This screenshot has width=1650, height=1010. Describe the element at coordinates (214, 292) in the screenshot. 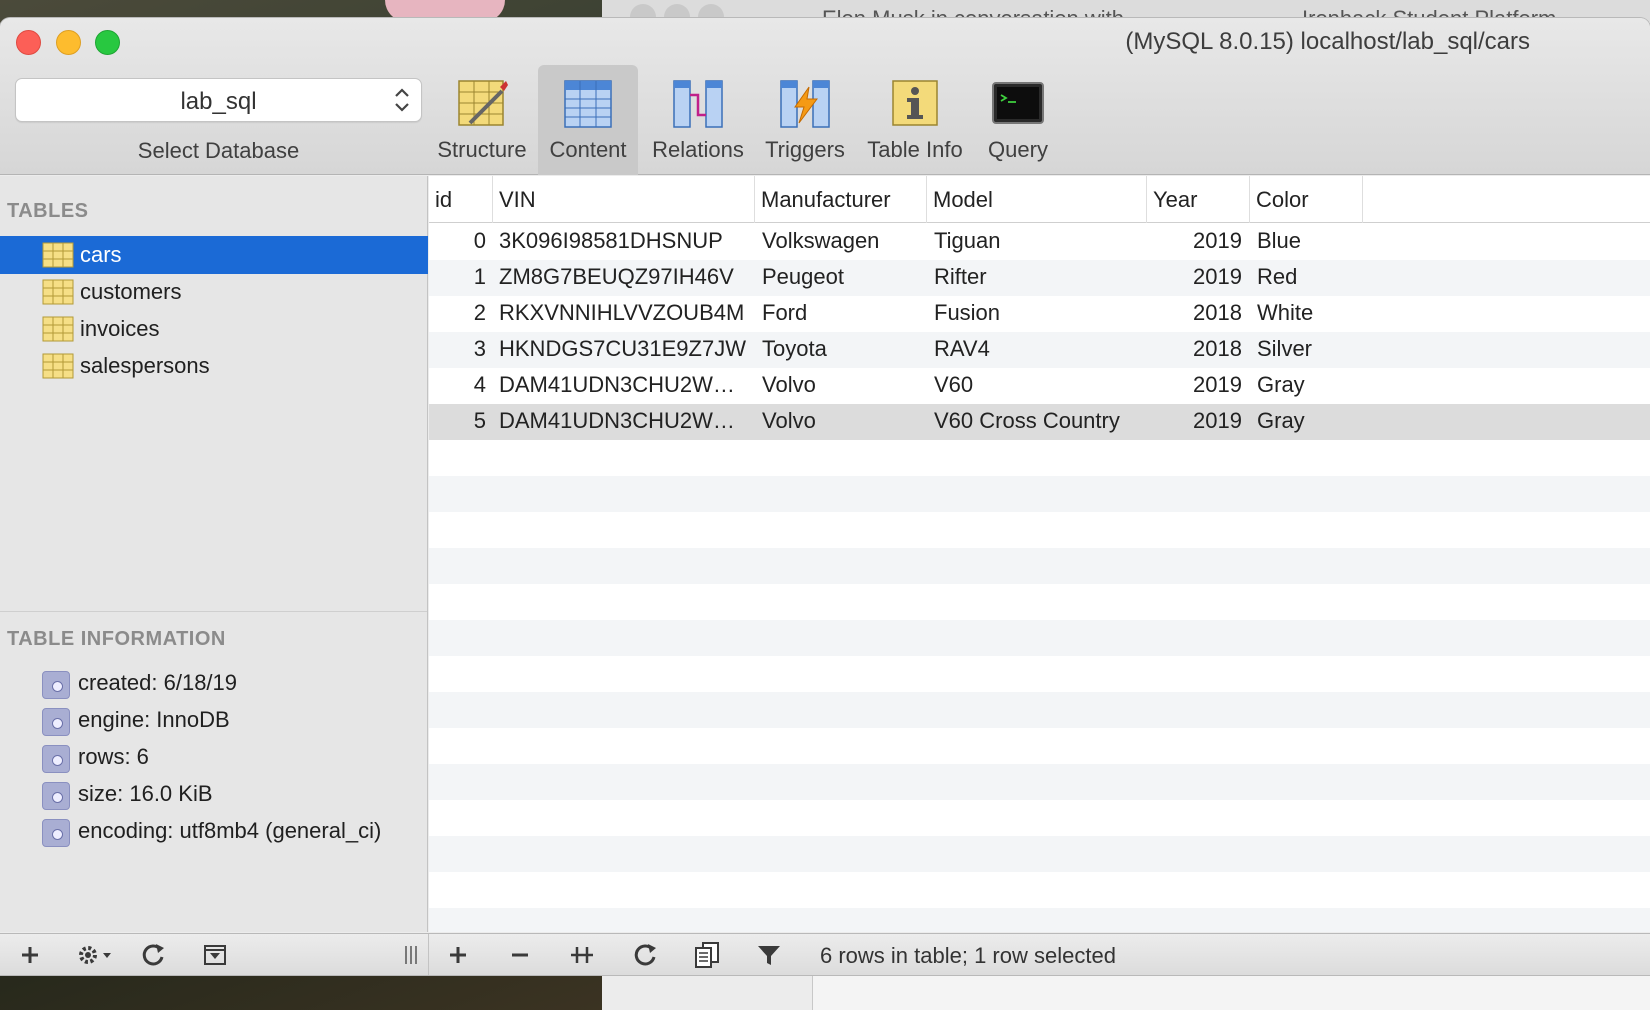

I see `sidebar-item-customers: customers` at that location.